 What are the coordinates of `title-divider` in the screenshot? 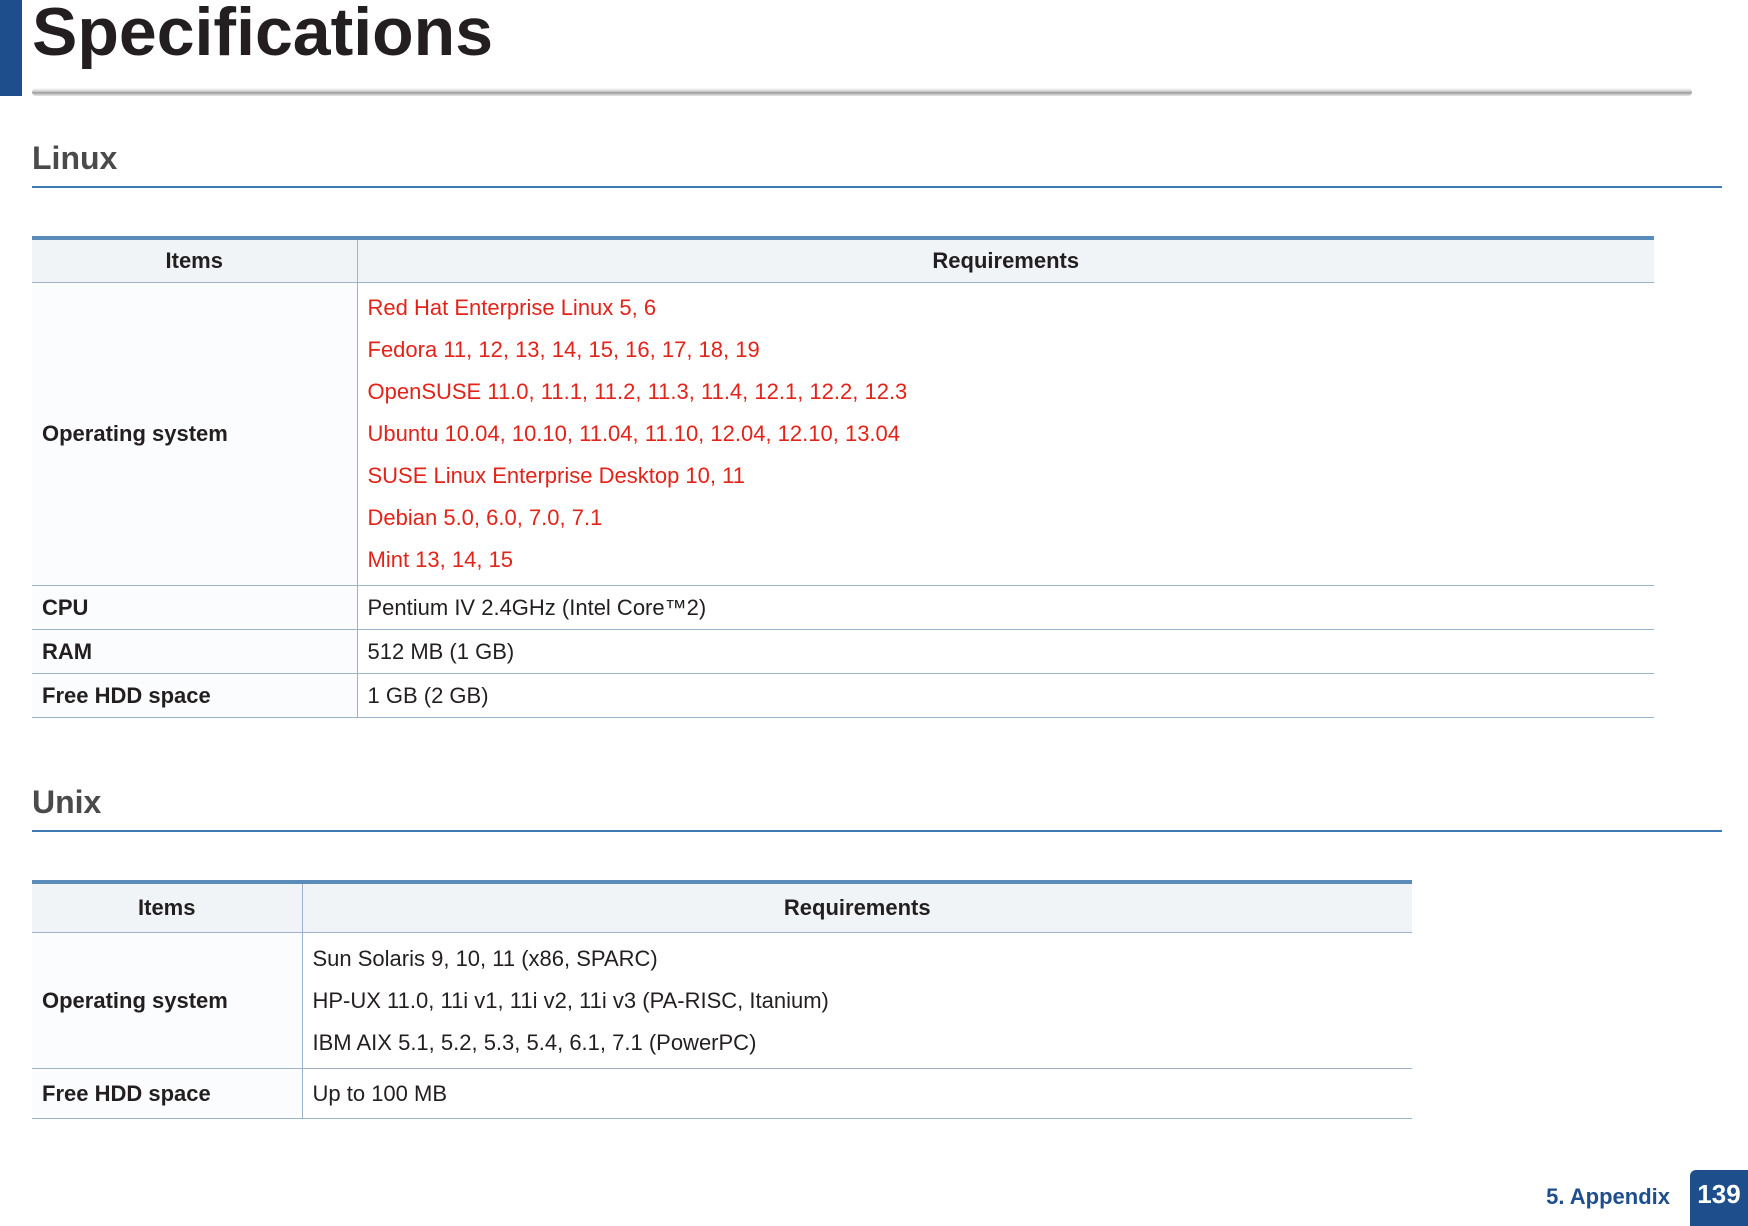 It's located at (862, 92).